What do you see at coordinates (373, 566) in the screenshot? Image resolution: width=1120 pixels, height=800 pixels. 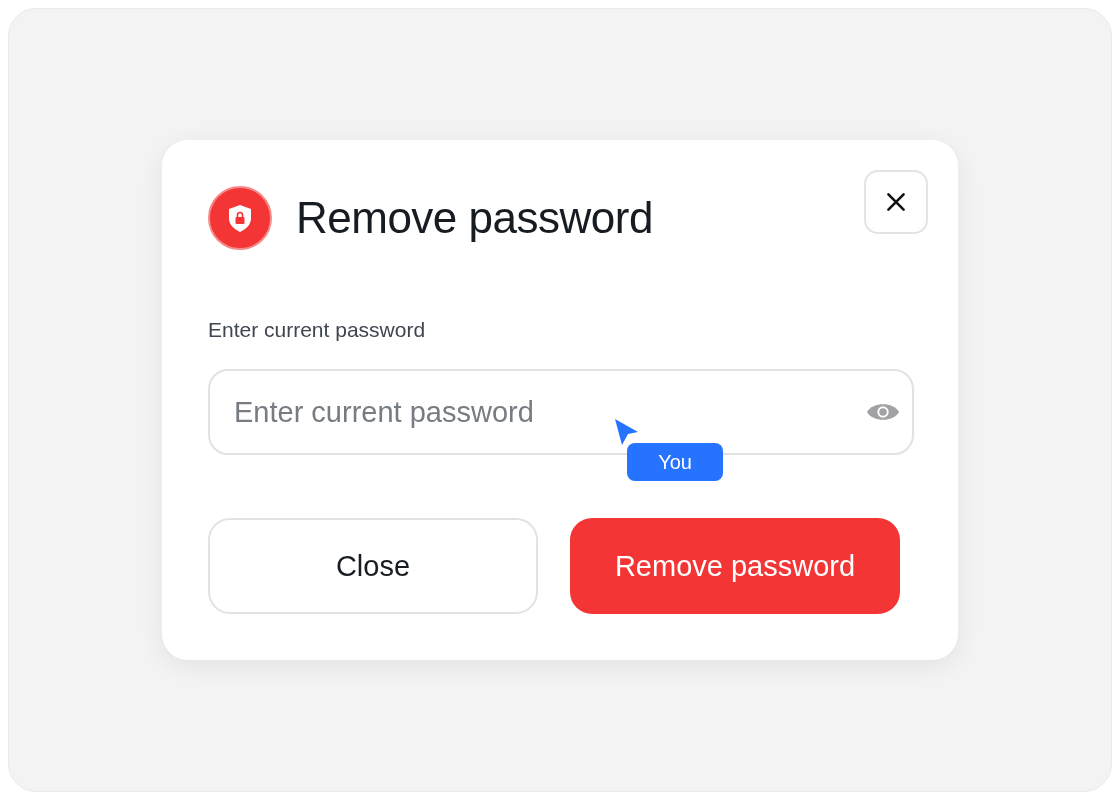 I see `cancel-button: Close` at bounding box center [373, 566].